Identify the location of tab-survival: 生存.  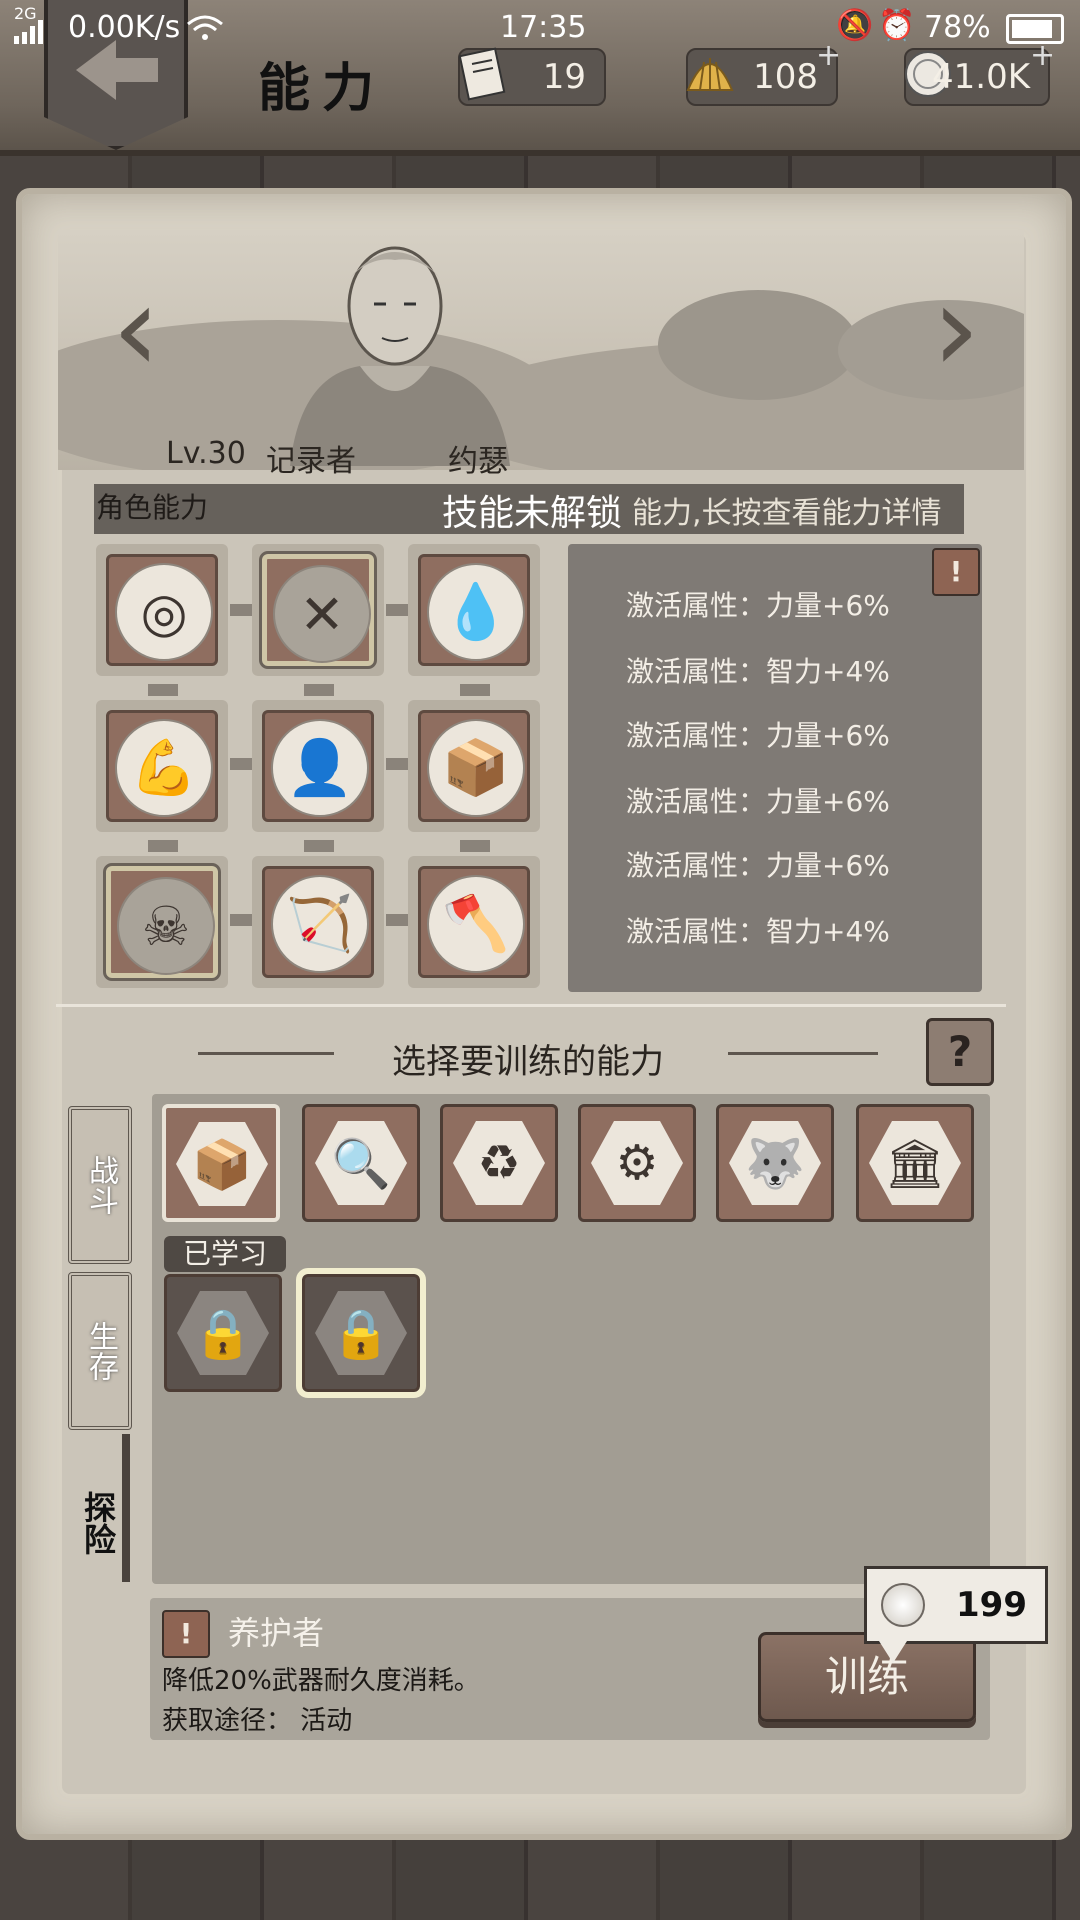
(100, 1351).